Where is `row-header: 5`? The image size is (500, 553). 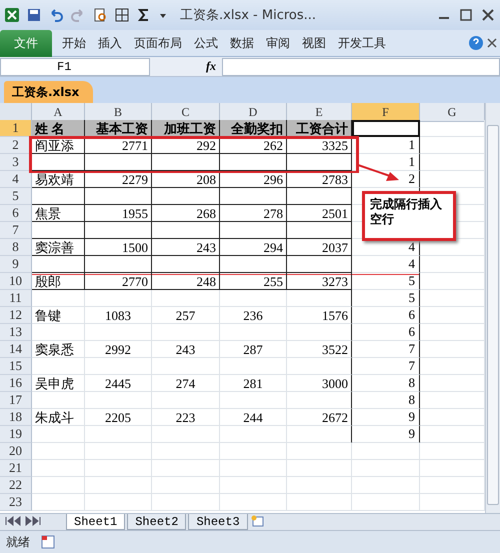 row-header: 5 is located at coordinates (16, 196).